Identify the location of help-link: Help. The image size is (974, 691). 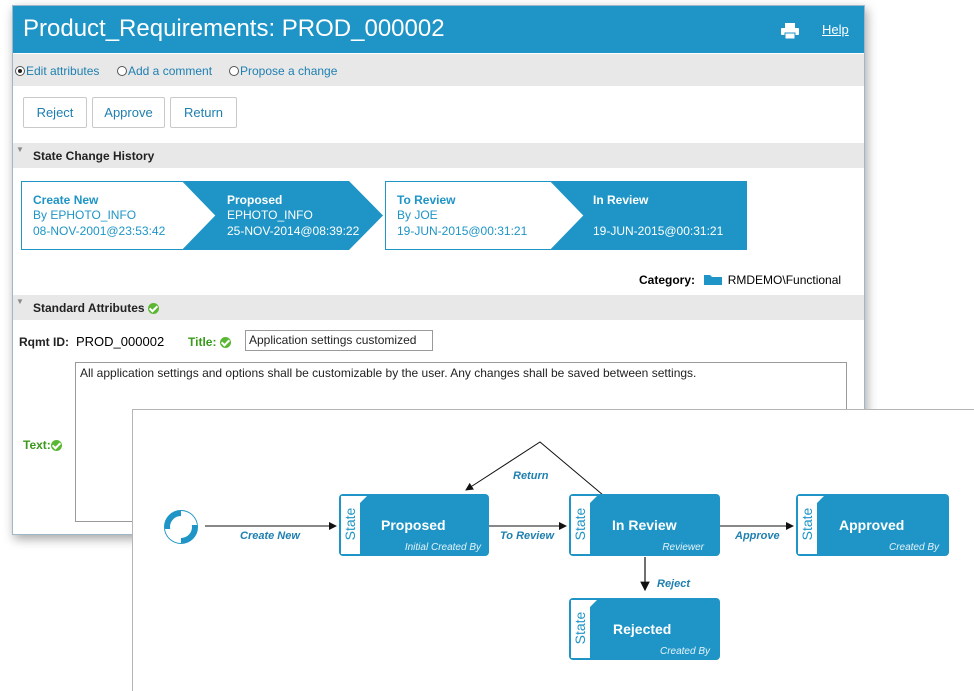
(835, 29).